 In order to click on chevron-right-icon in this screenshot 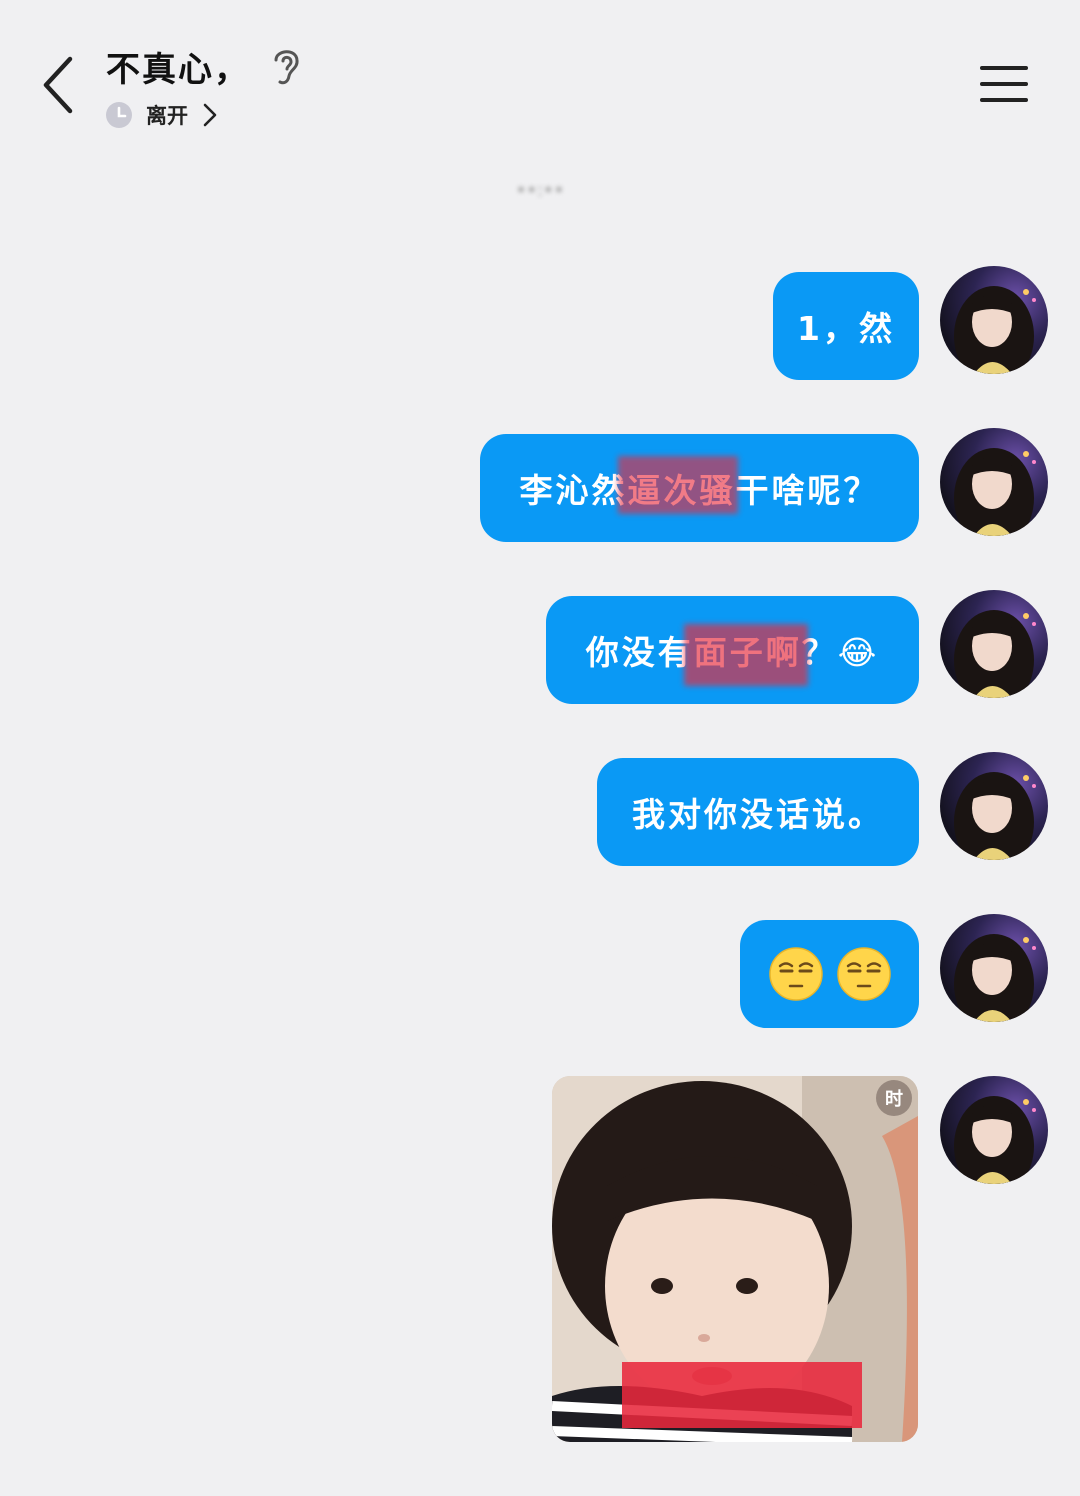, I will do `click(210, 115)`.